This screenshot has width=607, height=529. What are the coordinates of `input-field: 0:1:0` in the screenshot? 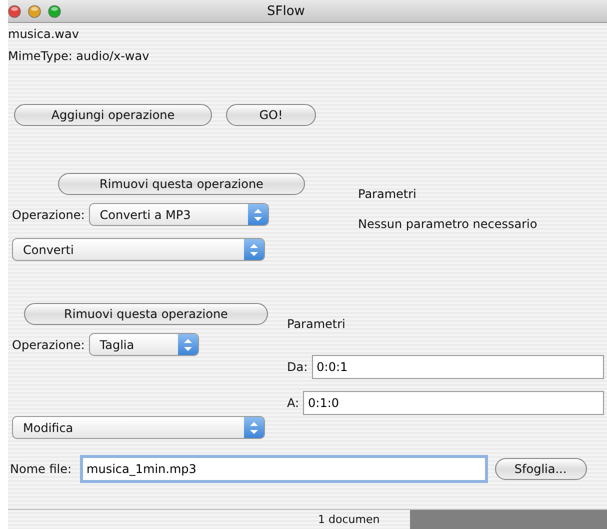 It's located at (453, 403).